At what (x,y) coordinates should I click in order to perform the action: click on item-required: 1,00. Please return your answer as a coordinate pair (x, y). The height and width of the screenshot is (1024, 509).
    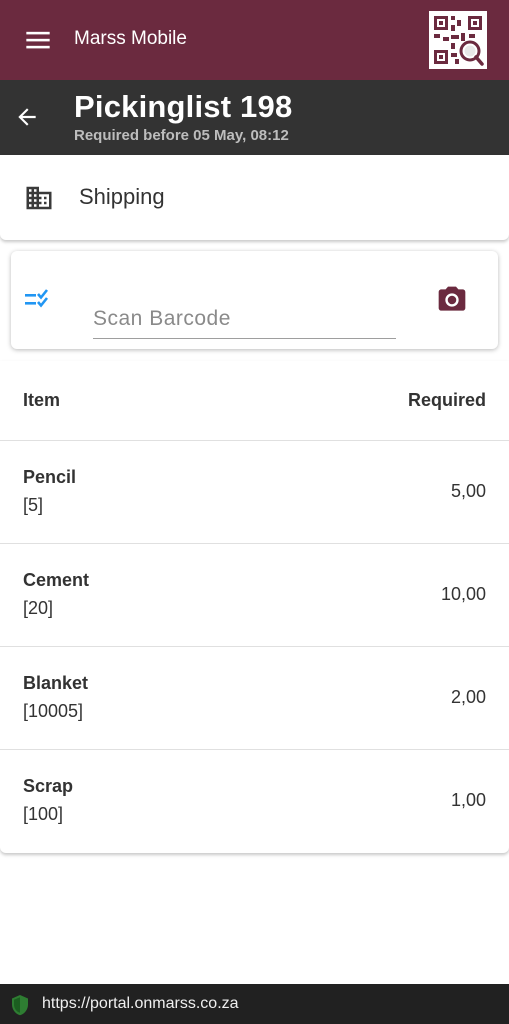
    Looking at the image, I should click on (468, 800).